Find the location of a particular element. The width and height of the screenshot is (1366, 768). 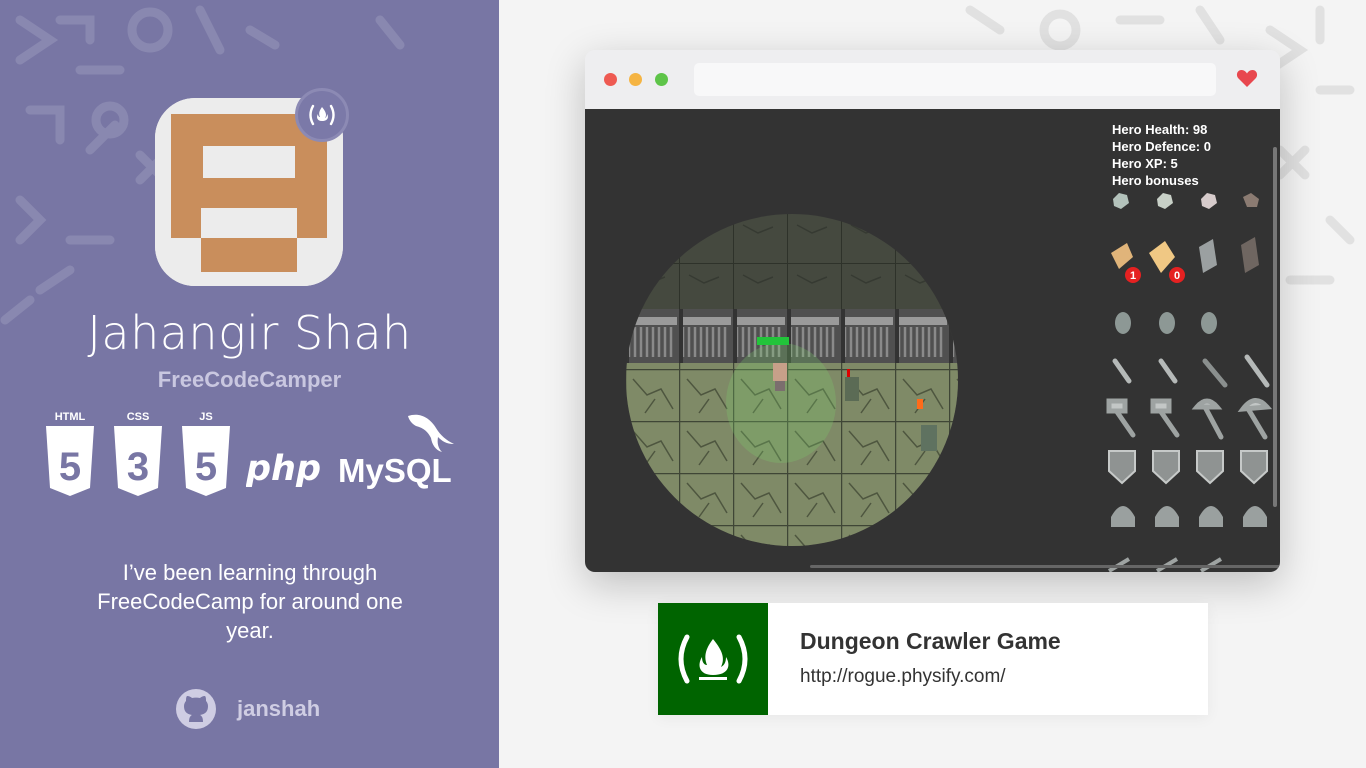

css3-number: 3 is located at coordinates (138, 467).